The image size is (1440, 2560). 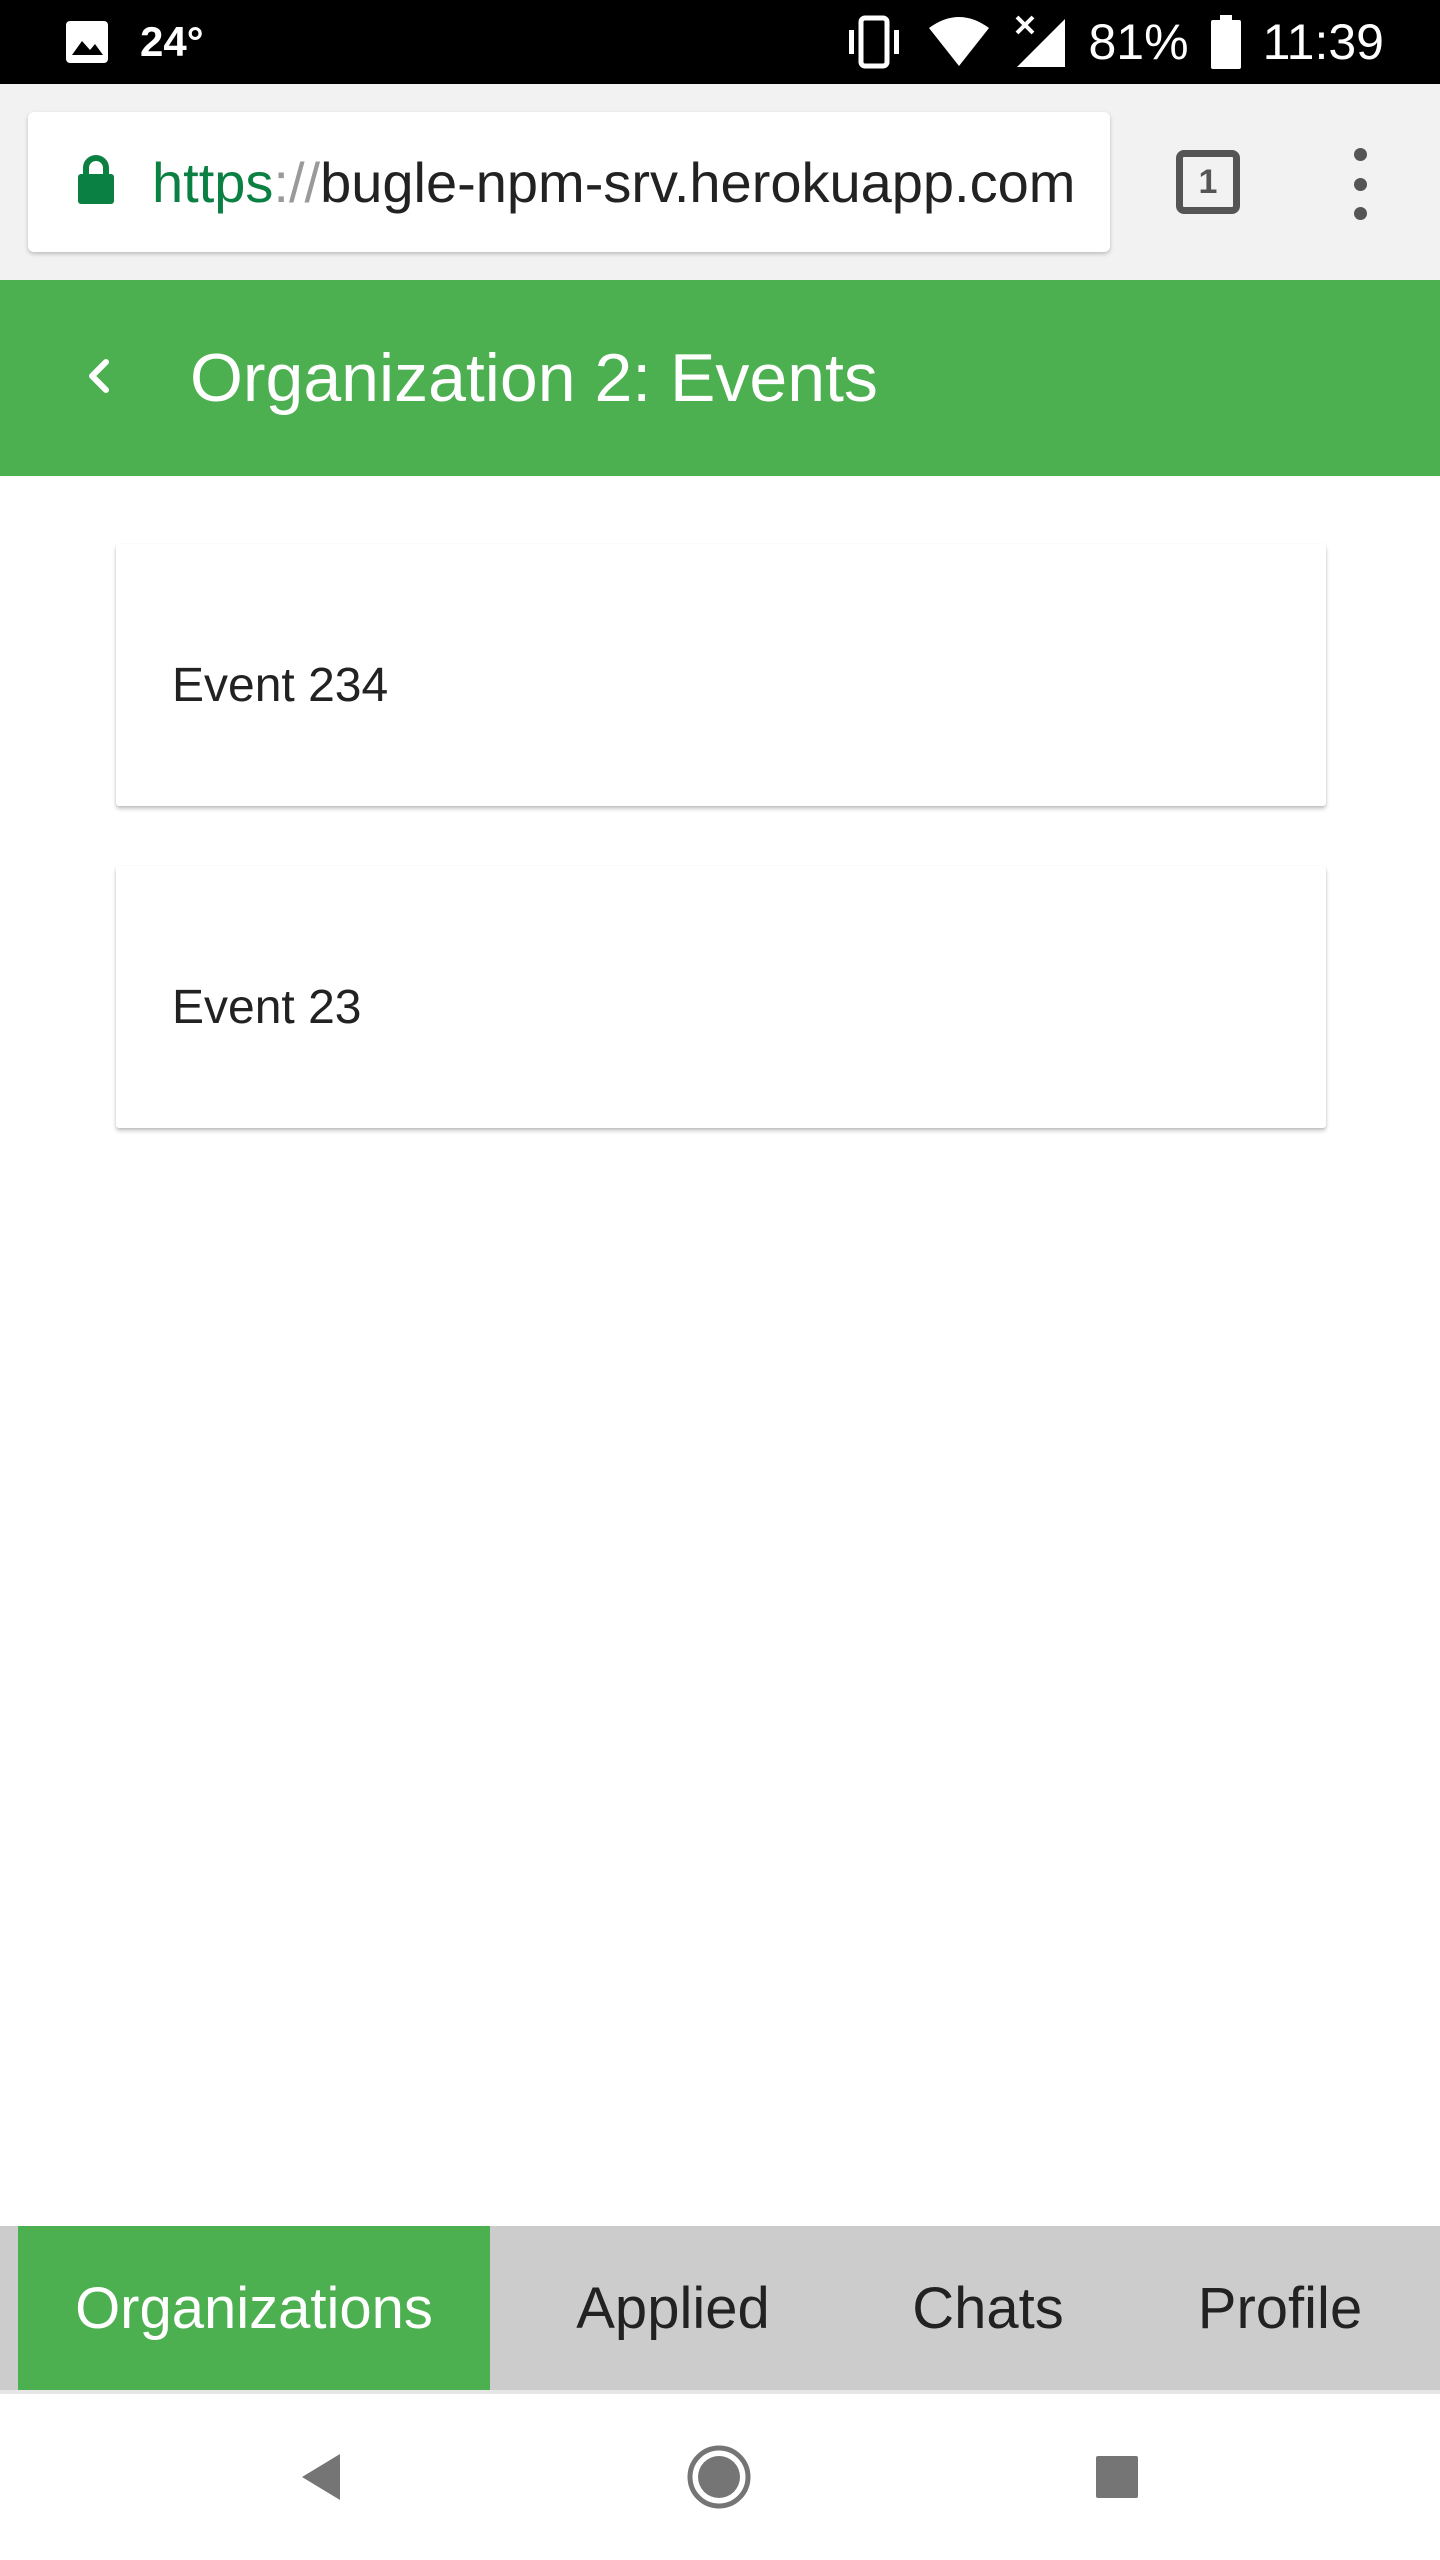 I want to click on nav-recents-icon, so click(x=1117, y=2479).